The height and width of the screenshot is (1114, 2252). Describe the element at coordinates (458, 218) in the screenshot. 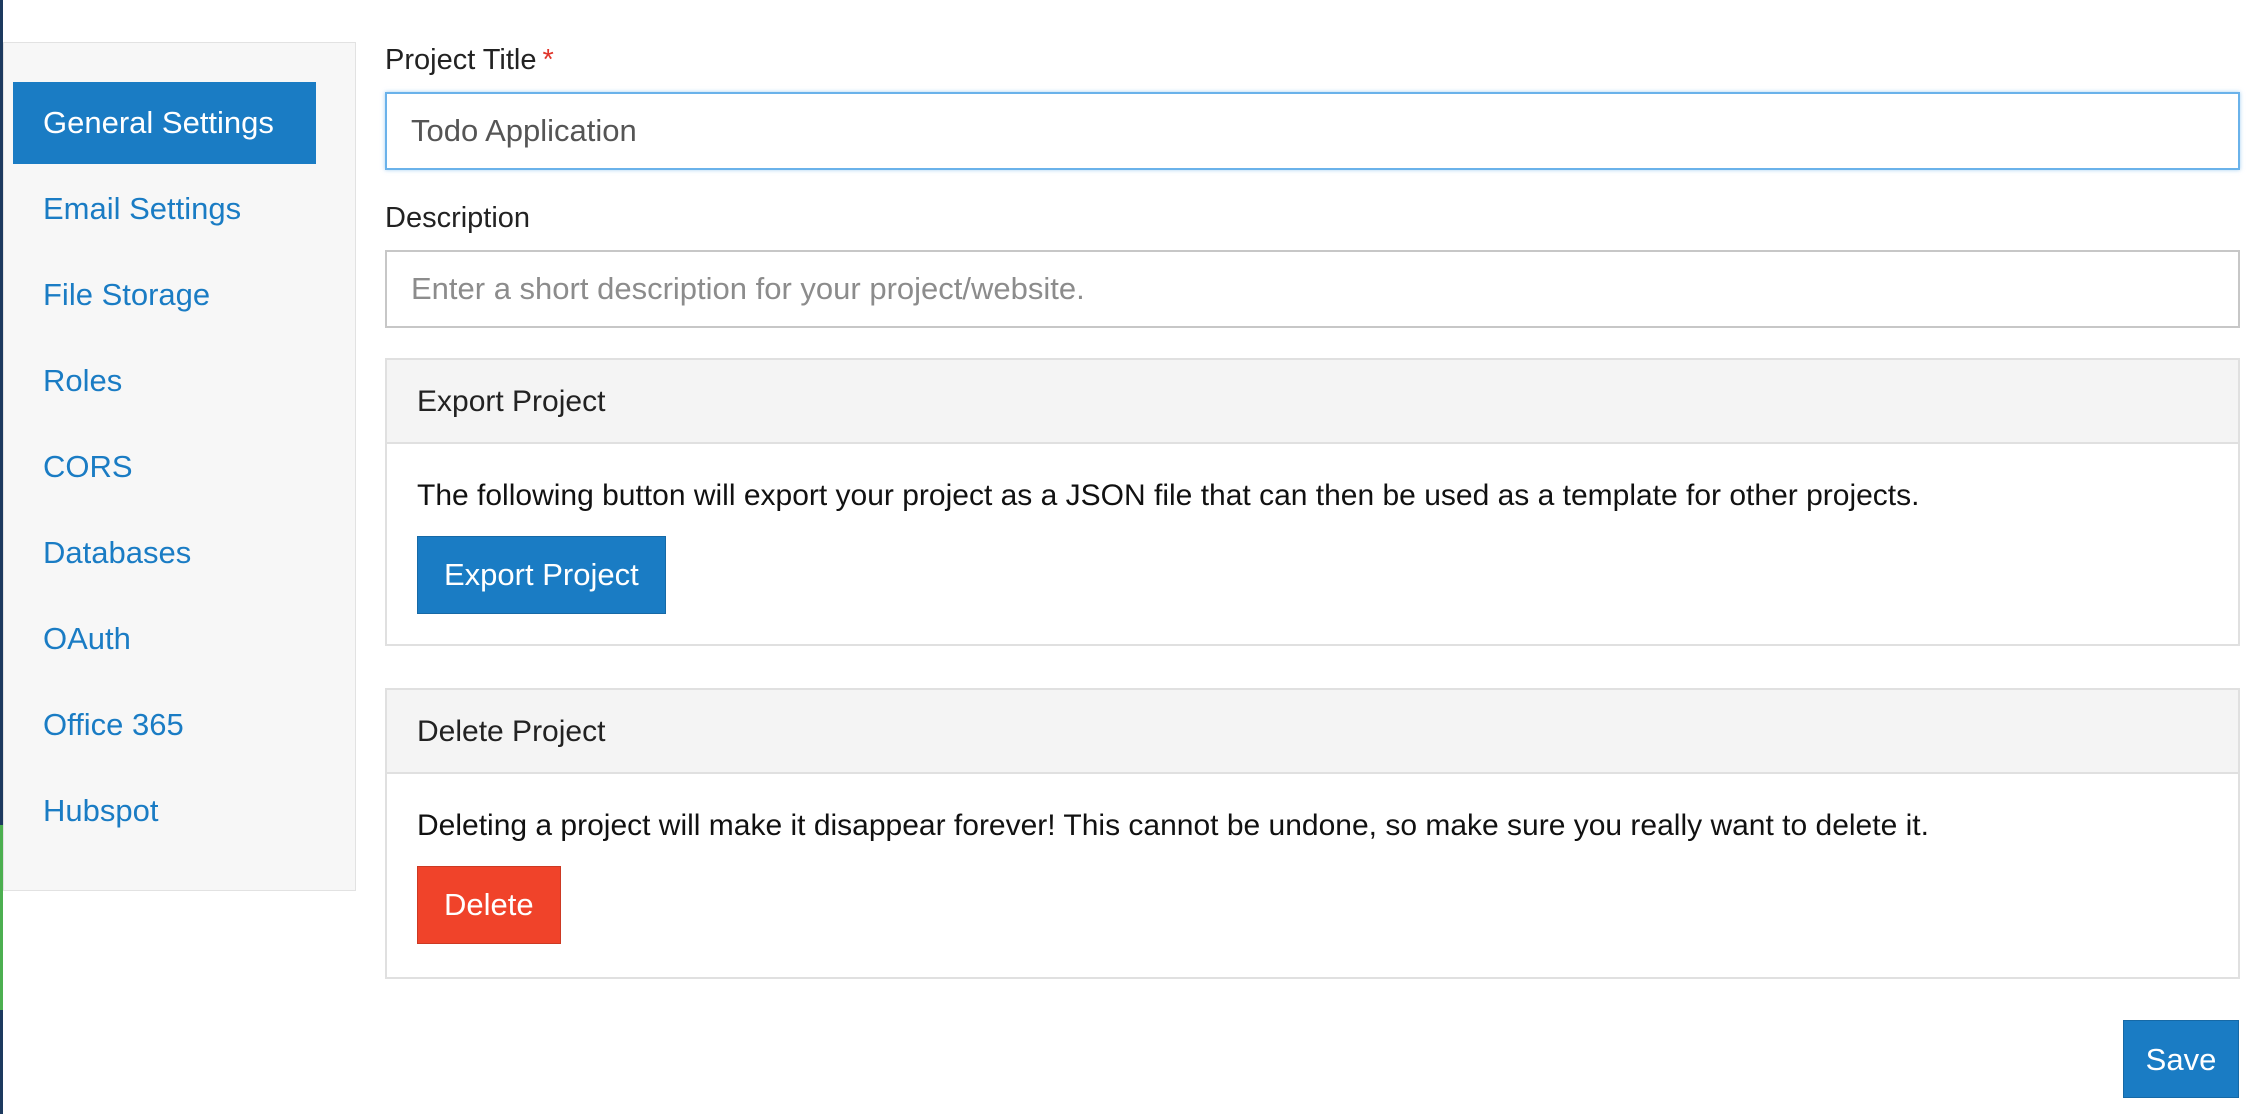

I see `description-label: Description` at that location.